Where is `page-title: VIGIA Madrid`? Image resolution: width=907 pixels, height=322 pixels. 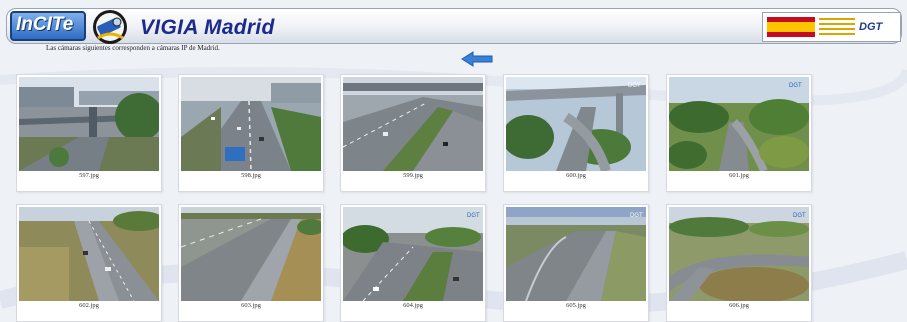 page-title: VIGIA Madrid is located at coordinates (207, 27).